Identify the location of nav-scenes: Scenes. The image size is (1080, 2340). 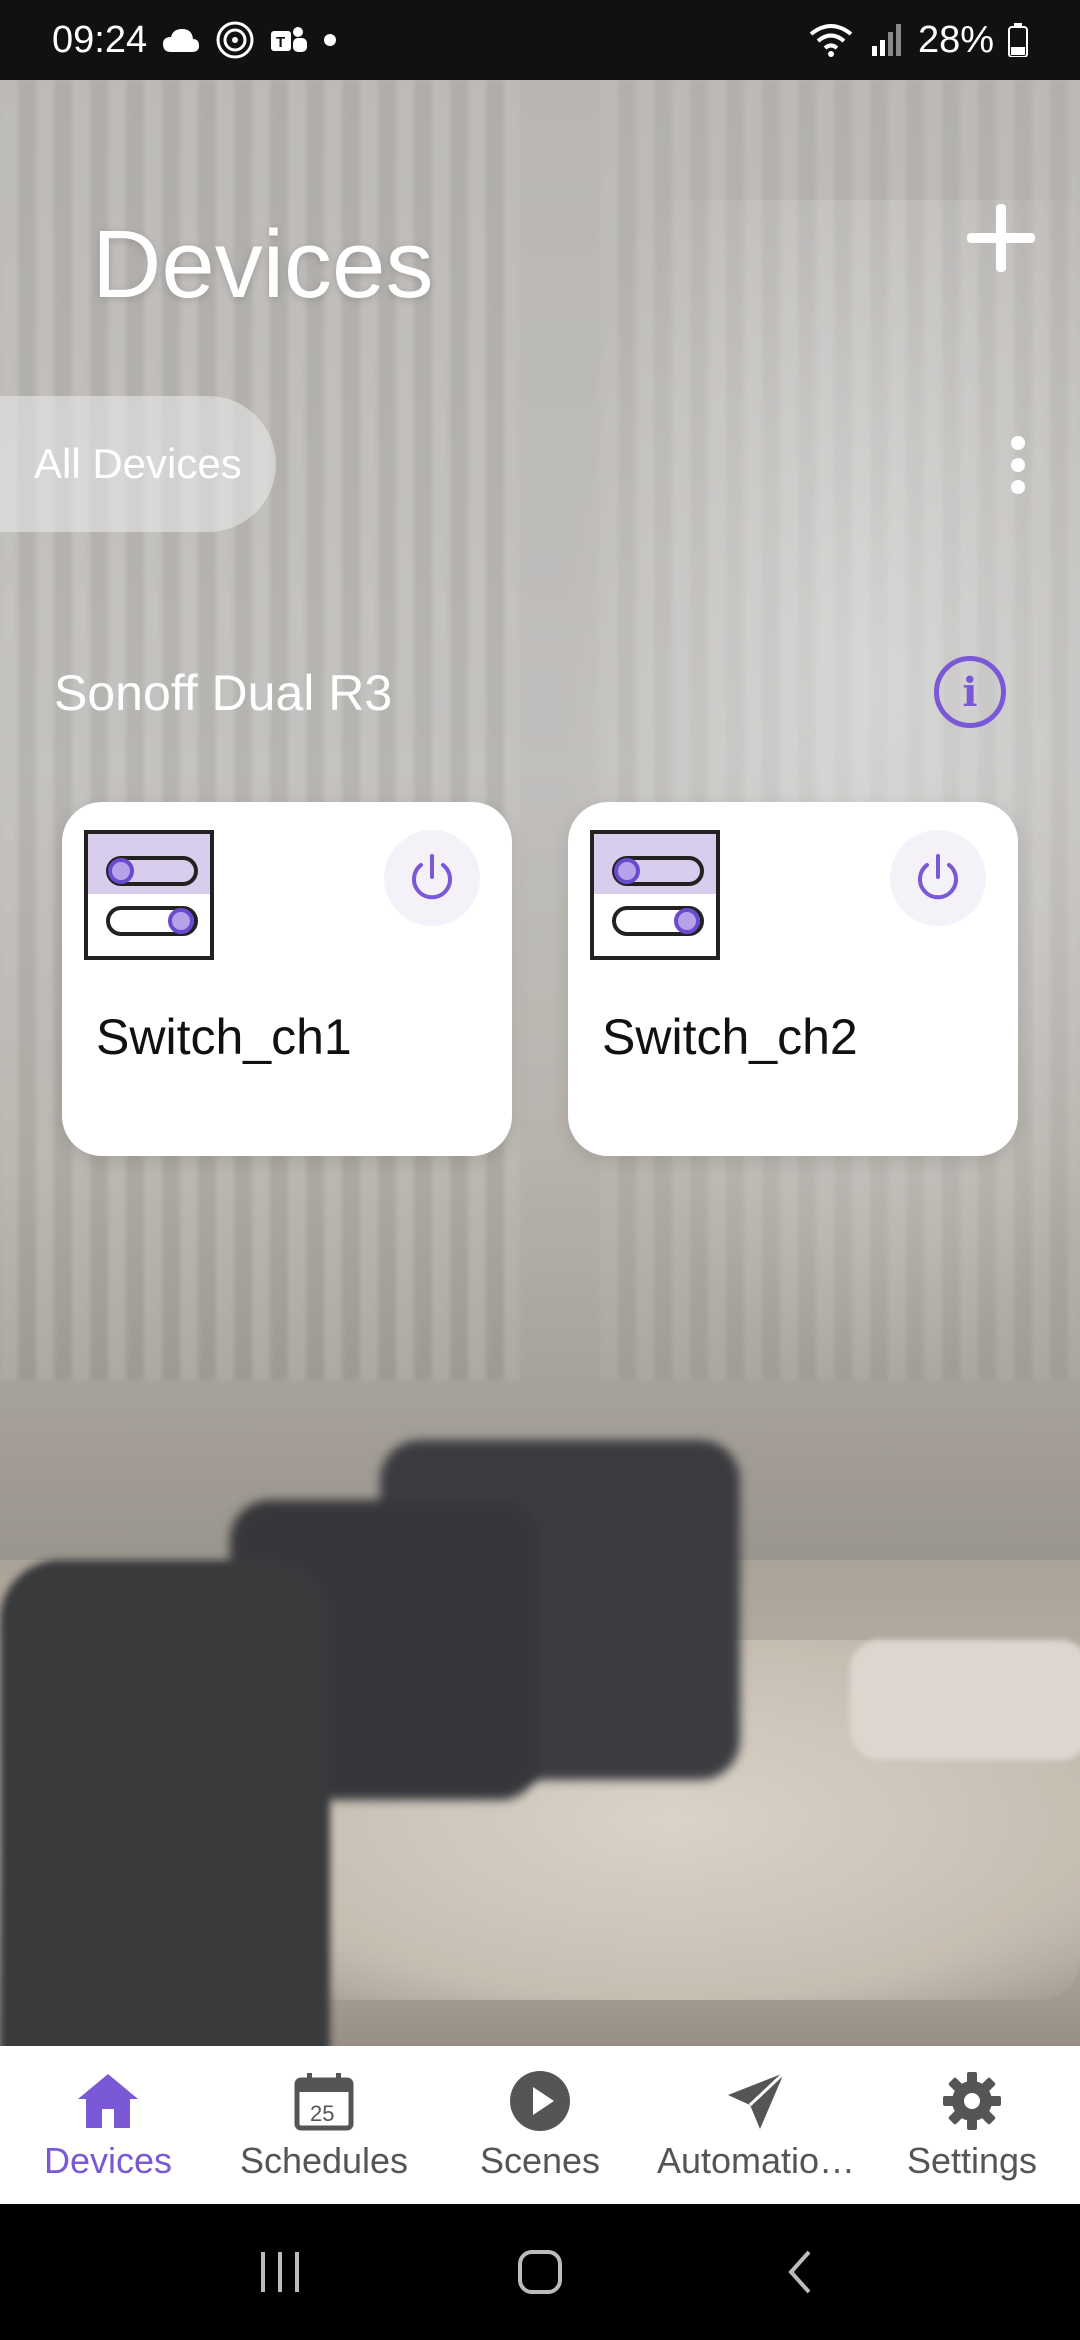
(540, 2125).